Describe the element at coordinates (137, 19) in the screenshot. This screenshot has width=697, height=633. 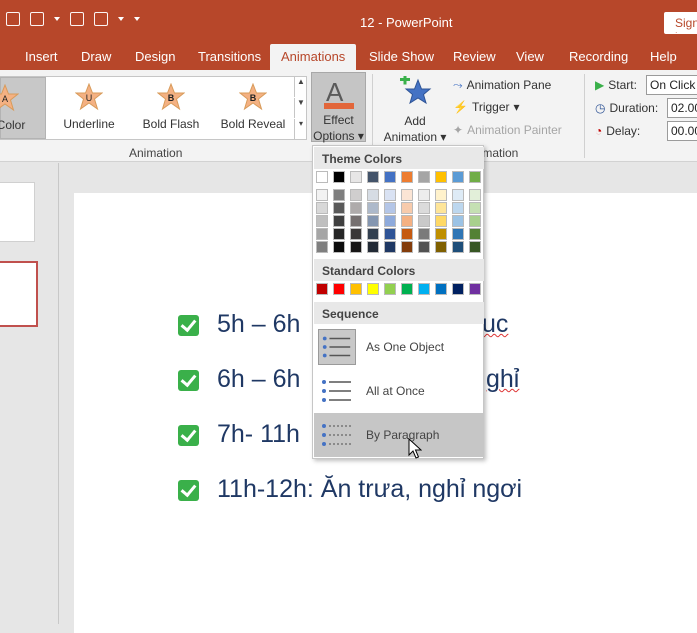
I see `customize-toolbar-icon` at that location.